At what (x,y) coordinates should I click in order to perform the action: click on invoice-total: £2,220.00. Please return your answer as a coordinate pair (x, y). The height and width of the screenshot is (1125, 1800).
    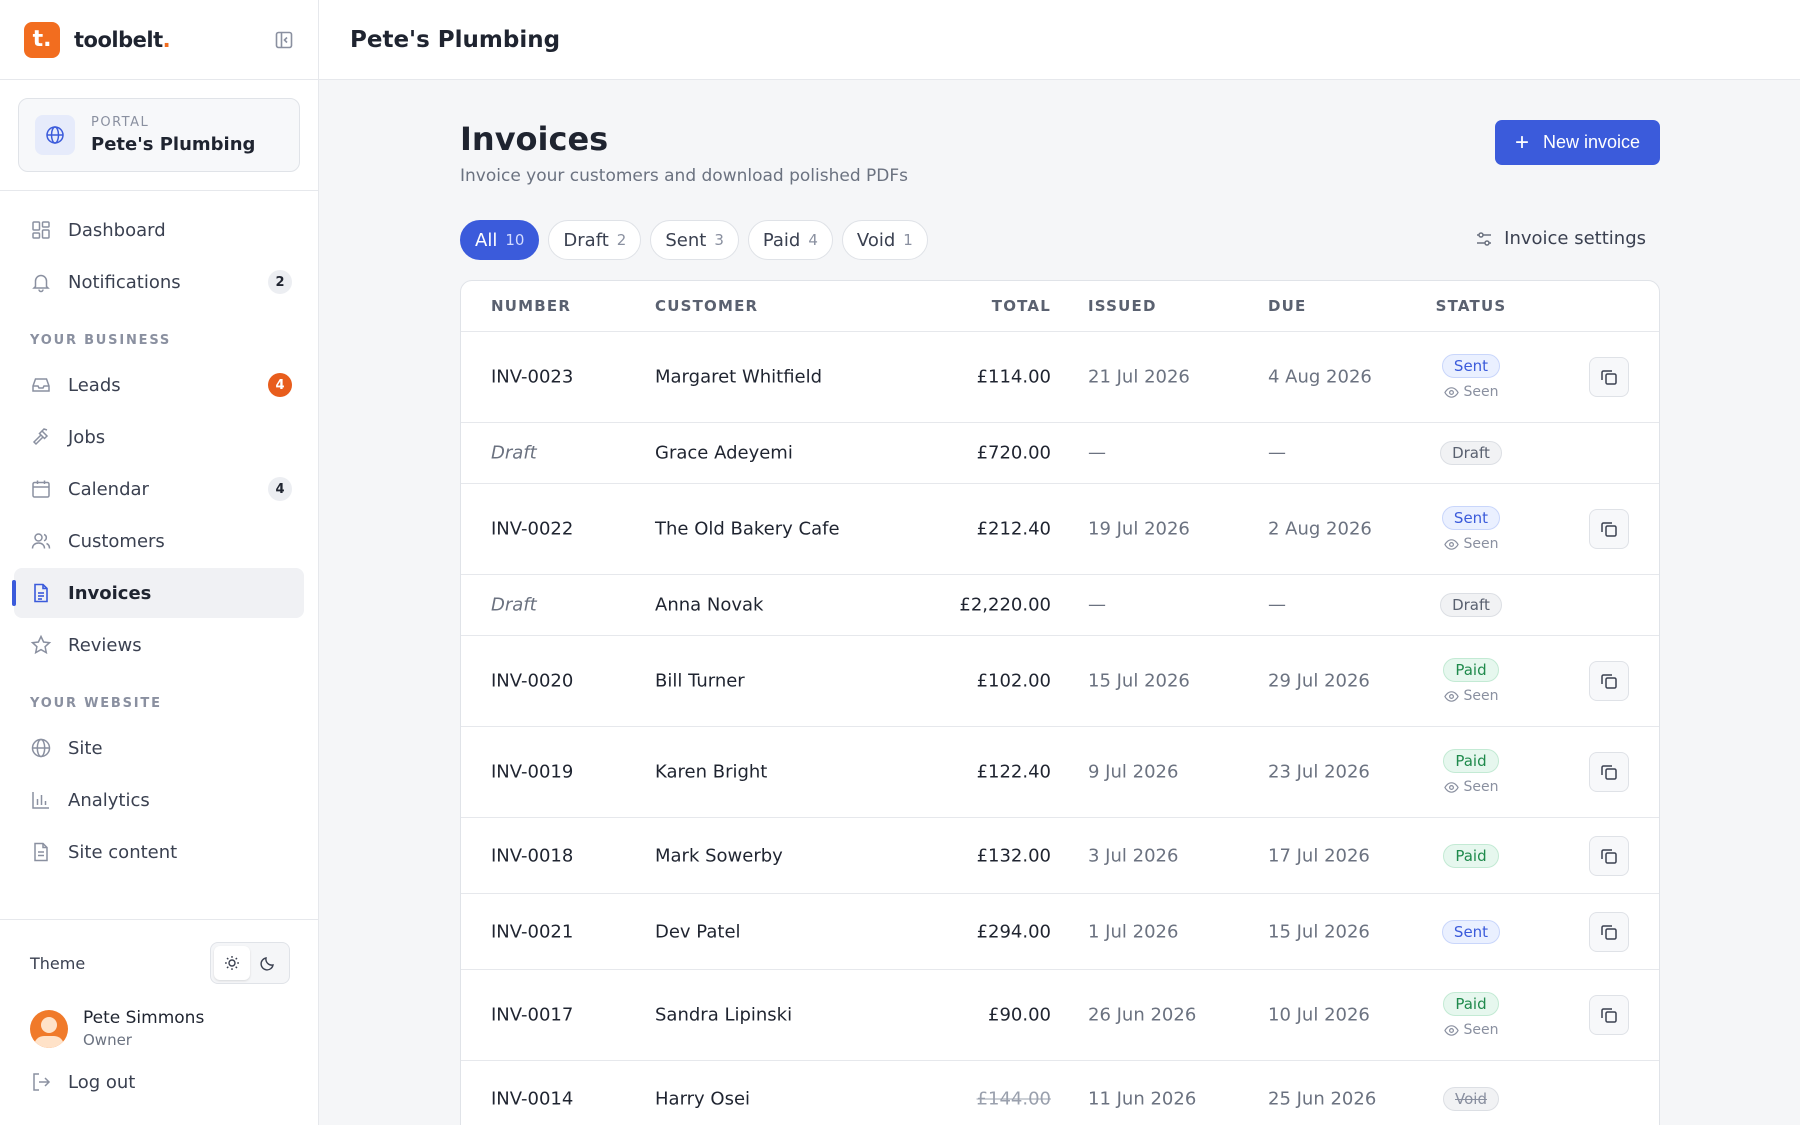
    Looking at the image, I should click on (1005, 605).